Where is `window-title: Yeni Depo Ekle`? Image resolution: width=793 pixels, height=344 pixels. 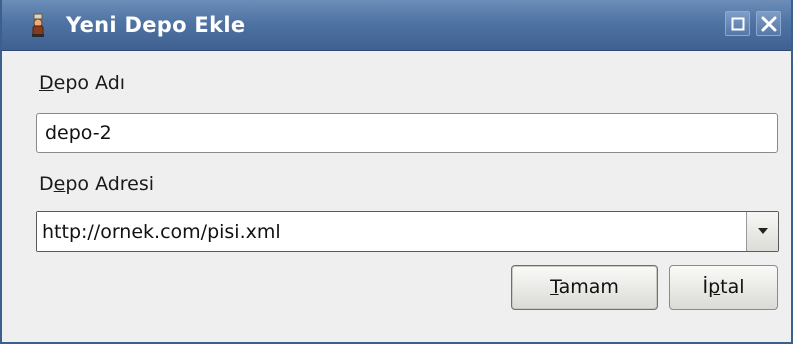
window-title: Yeni Depo Ekle is located at coordinates (156, 25).